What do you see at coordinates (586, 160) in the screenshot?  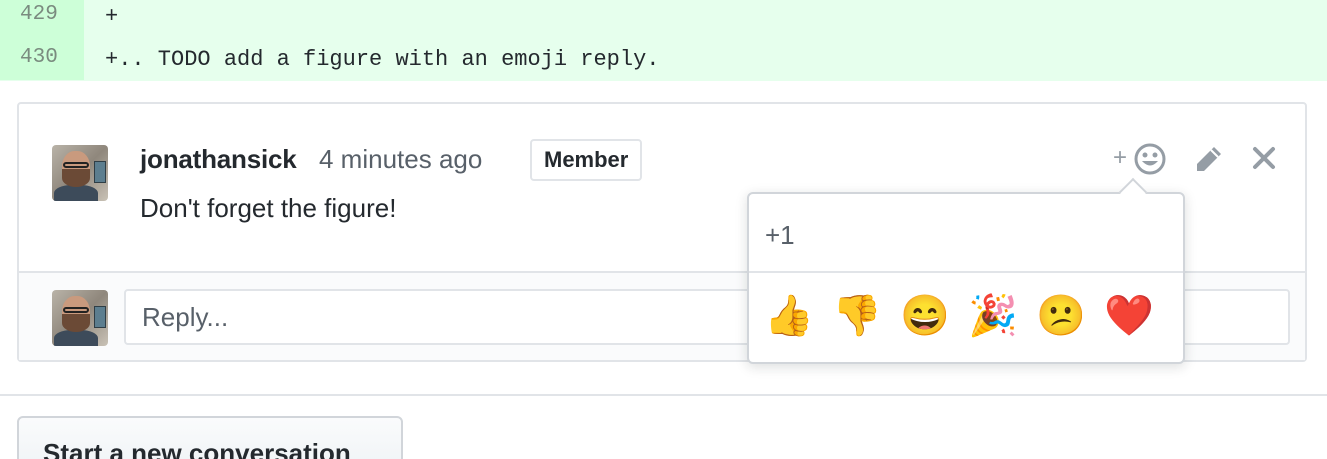 I see `member-badge: Member` at bounding box center [586, 160].